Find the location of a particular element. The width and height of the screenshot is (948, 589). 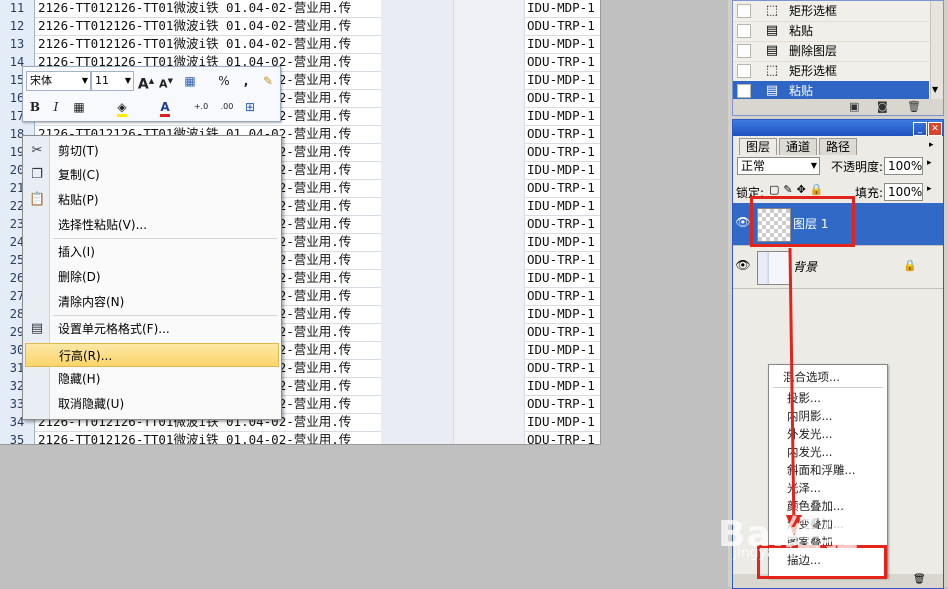

history-item: ▤ 粘贴 is located at coordinates (831, 31).